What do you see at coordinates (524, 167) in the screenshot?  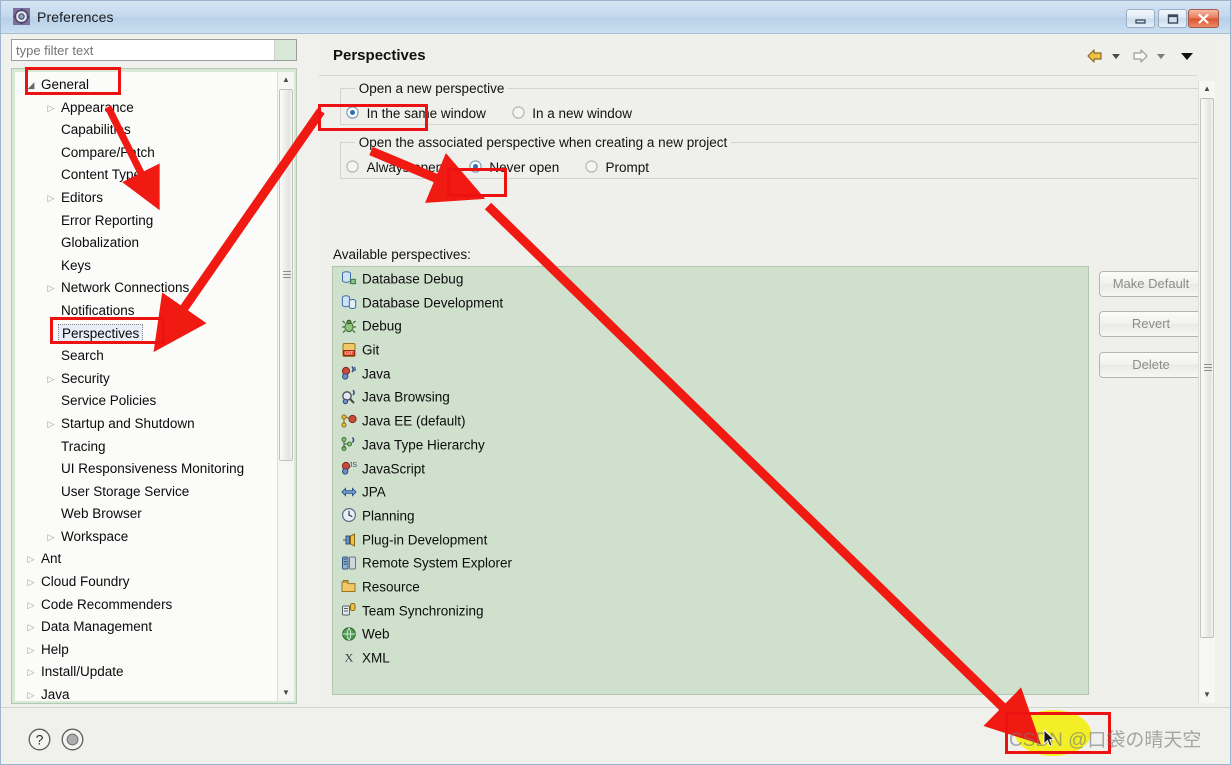 I see `label-never-open: Never open` at bounding box center [524, 167].